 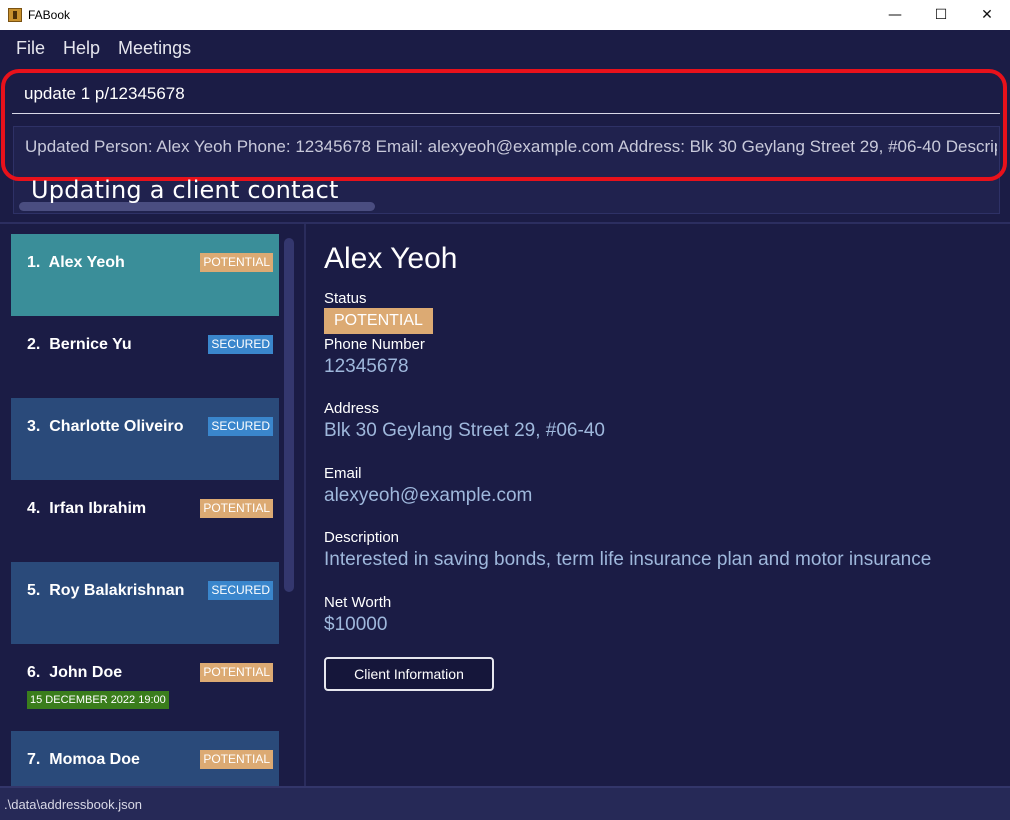 What do you see at coordinates (79, 344) in the screenshot?
I see `person-name: 2. Bernice Yu` at bounding box center [79, 344].